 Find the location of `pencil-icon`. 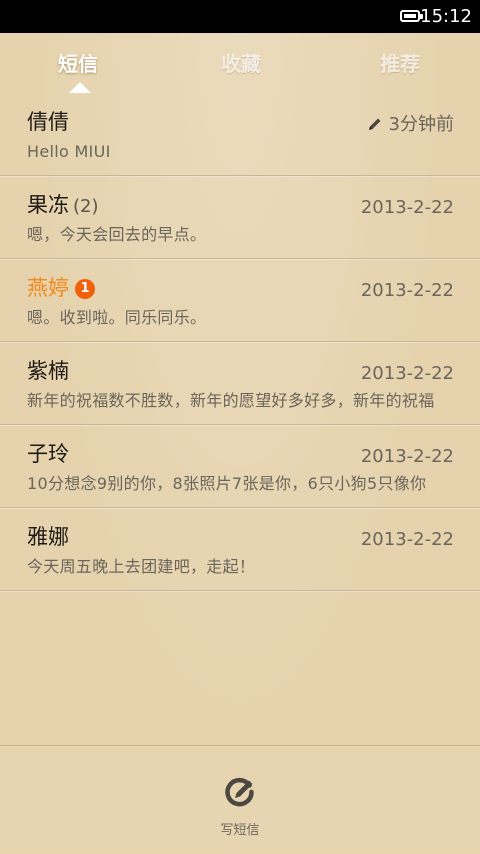

pencil-icon is located at coordinates (374, 124).